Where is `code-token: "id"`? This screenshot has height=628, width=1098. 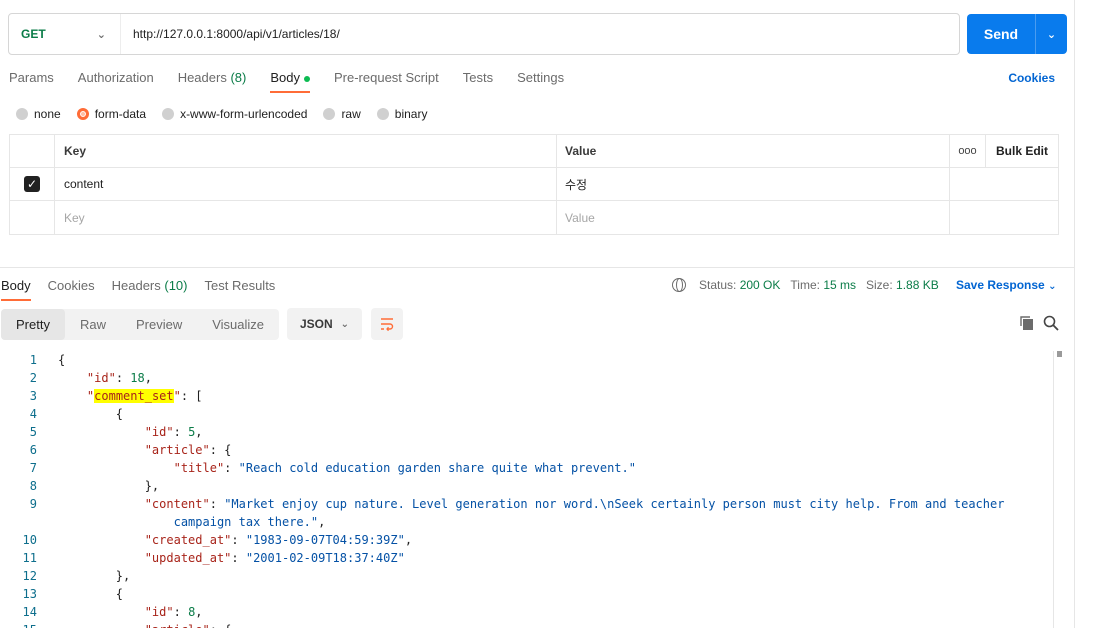
code-token: "id" is located at coordinates (101, 378).